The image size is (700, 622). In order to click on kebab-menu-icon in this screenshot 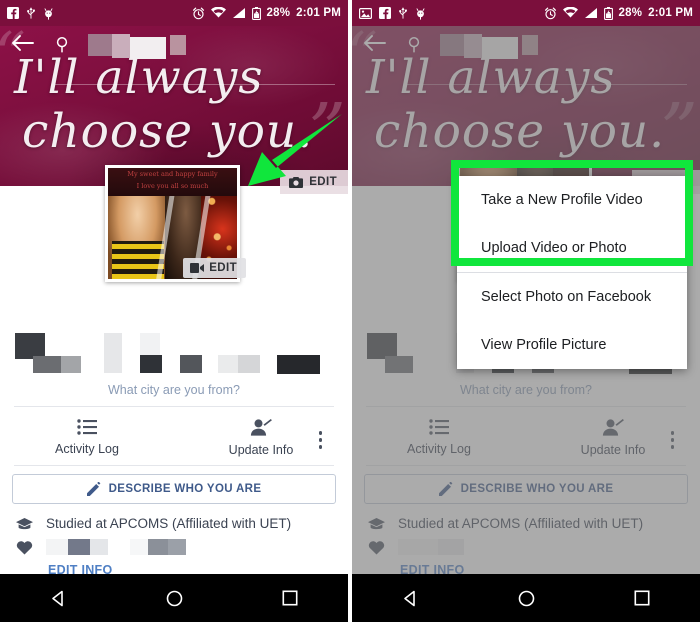, I will do `click(320, 440)`.